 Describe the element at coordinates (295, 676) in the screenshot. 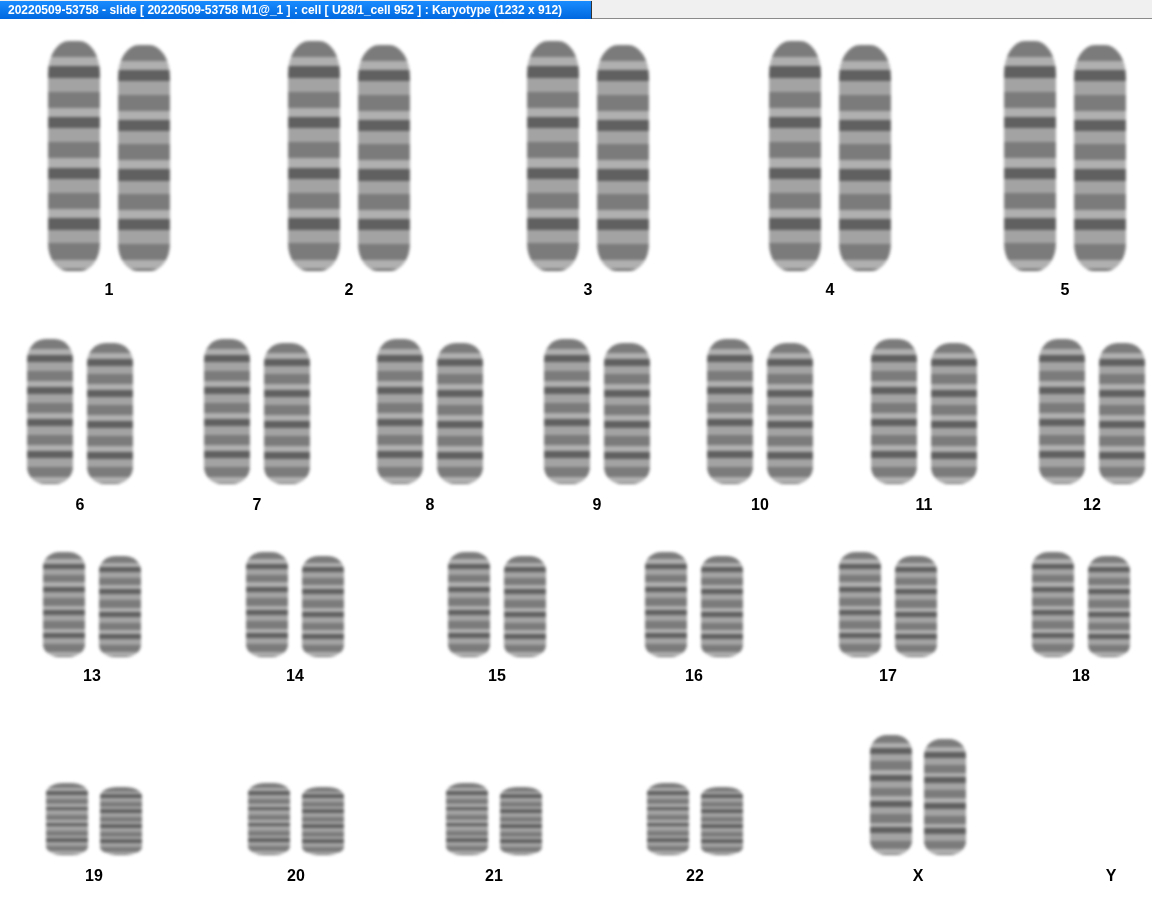

I see `chromosome-label: 14` at that location.